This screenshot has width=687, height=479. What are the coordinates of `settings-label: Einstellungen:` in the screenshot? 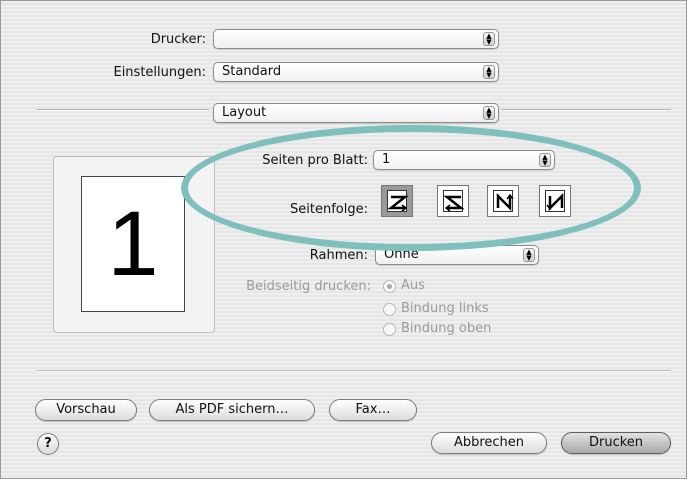 It's located at (159, 72).